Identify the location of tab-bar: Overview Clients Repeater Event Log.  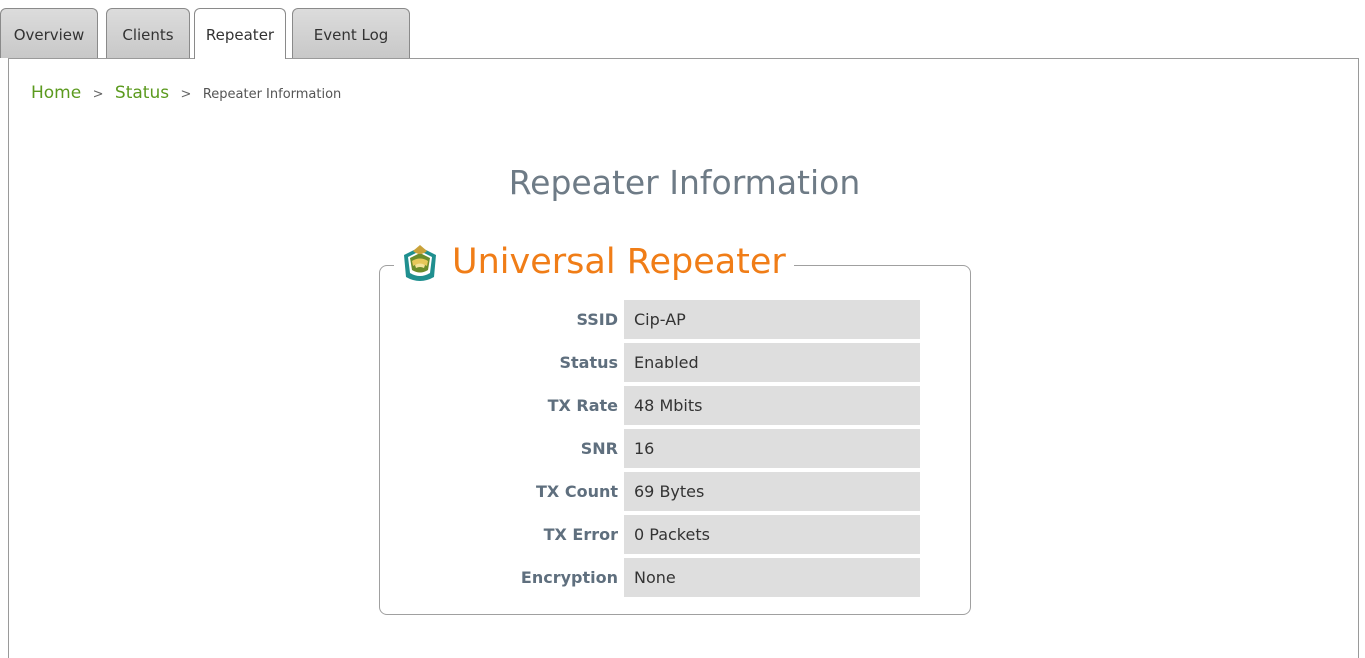
(210, 34).